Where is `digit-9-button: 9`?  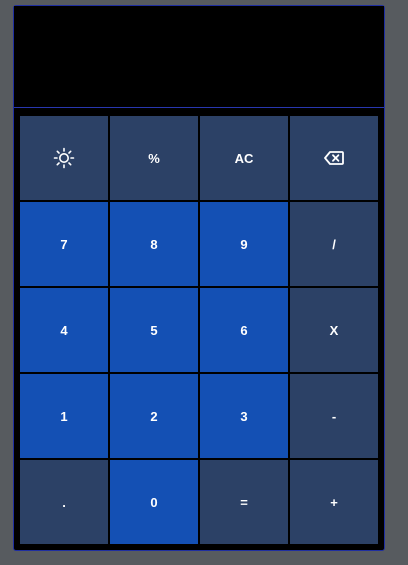
digit-9-button: 9 is located at coordinates (244, 244).